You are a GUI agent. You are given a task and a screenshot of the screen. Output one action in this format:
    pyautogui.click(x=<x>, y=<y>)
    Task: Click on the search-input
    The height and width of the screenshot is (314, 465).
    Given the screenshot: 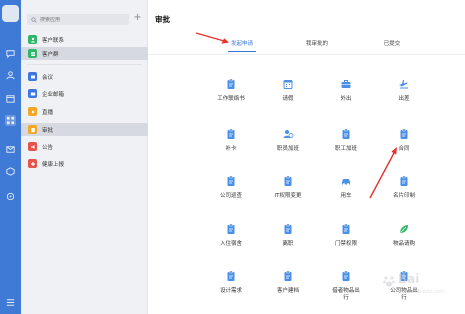 What is the action you would take?
    pyautogui.click(x=80, y=19)
    